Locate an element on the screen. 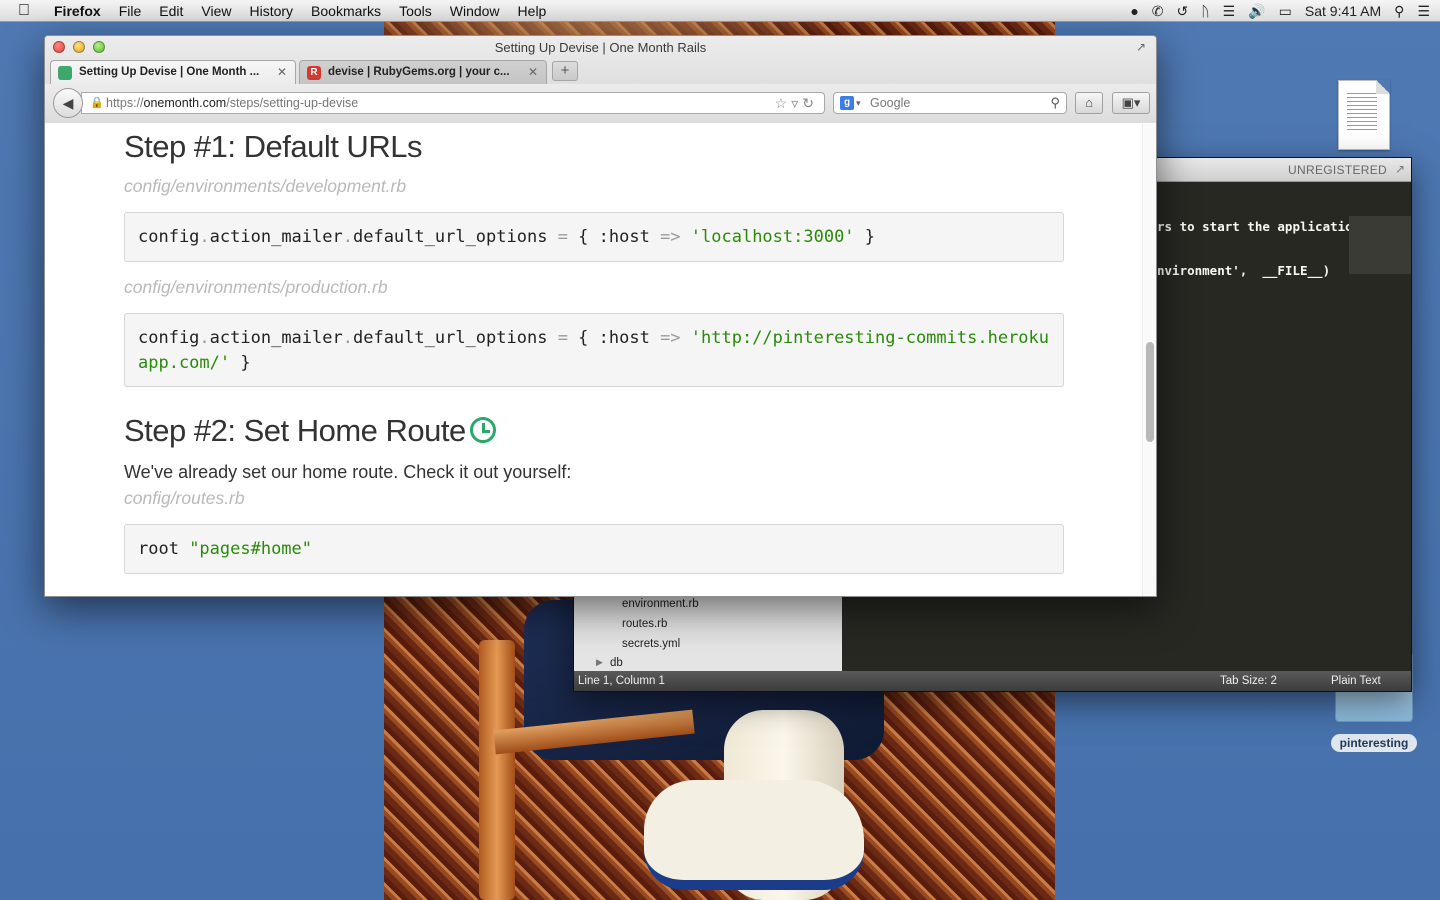  bookmarks-menu-button: ▣▾ is located at coordinates (1131, 103).